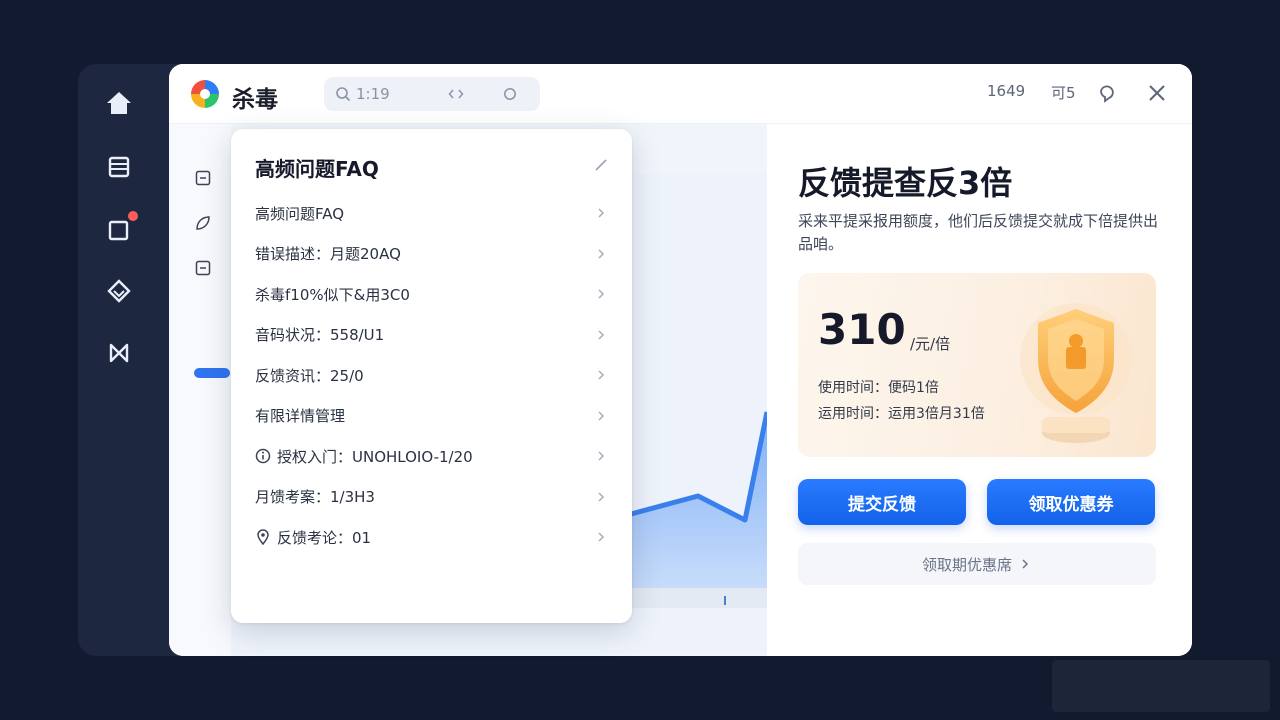  I want to click on shield-badge-icon, so click(1076, 373).